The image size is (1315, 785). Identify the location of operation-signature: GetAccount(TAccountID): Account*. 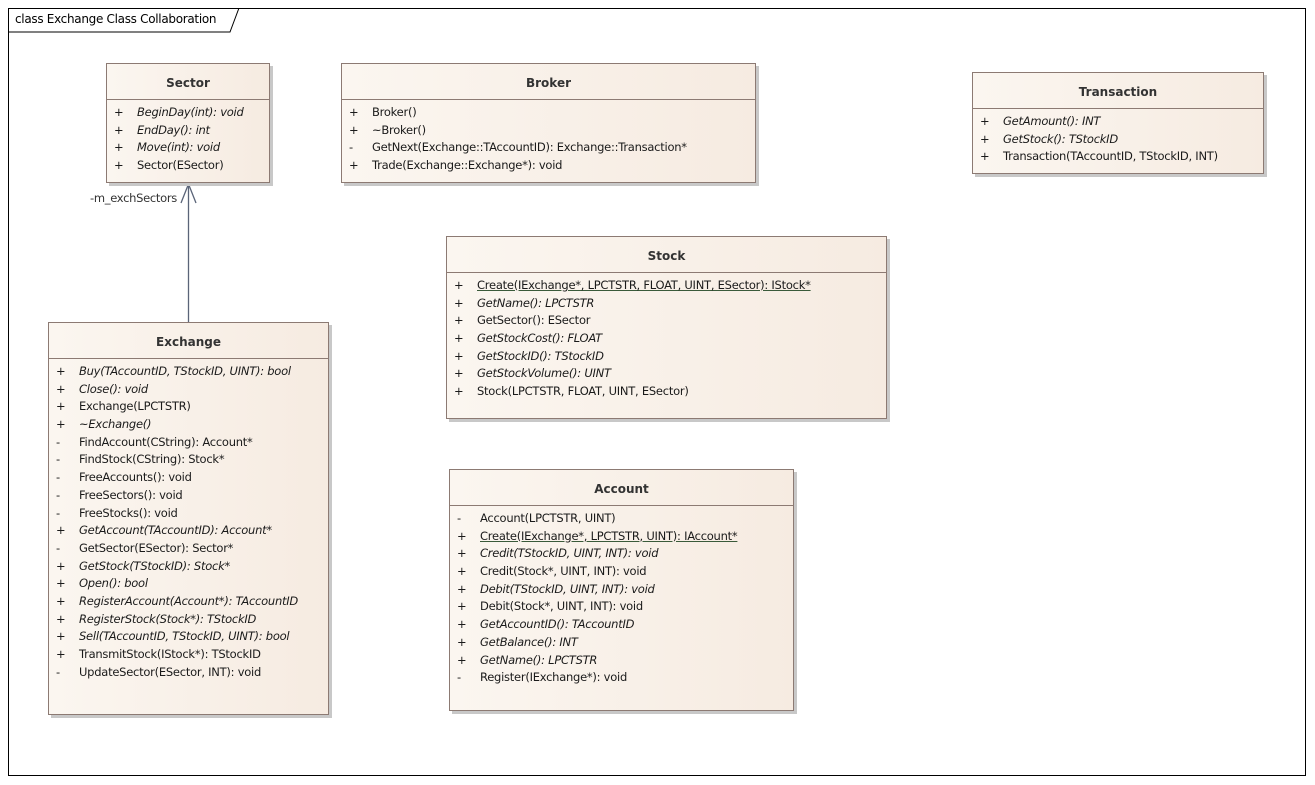
(175, 530).